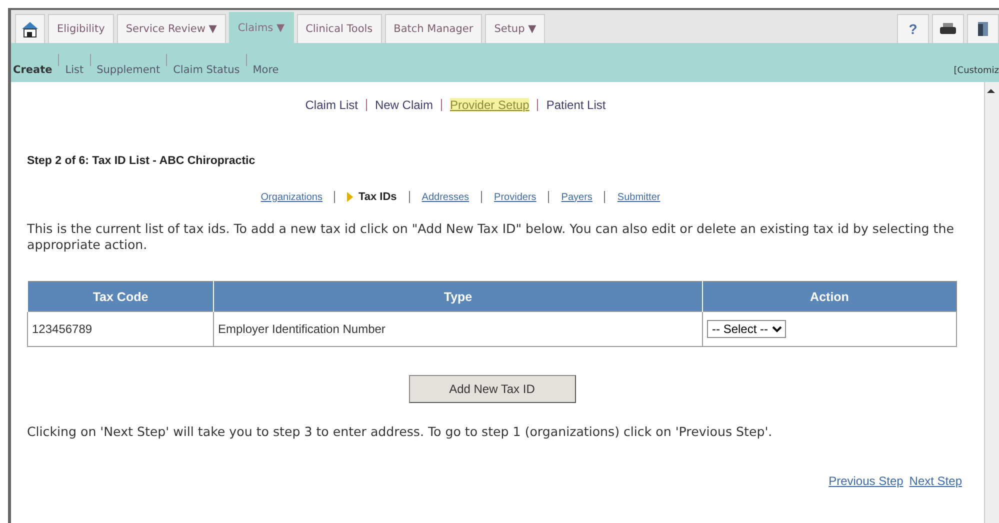 Image resolution: width=999 pixels, height=523 pixels. What do you see at coordinates (206, 70) in the screenshot?
I see `subnav-link: Claim Status` at bounding box center [206, 70].